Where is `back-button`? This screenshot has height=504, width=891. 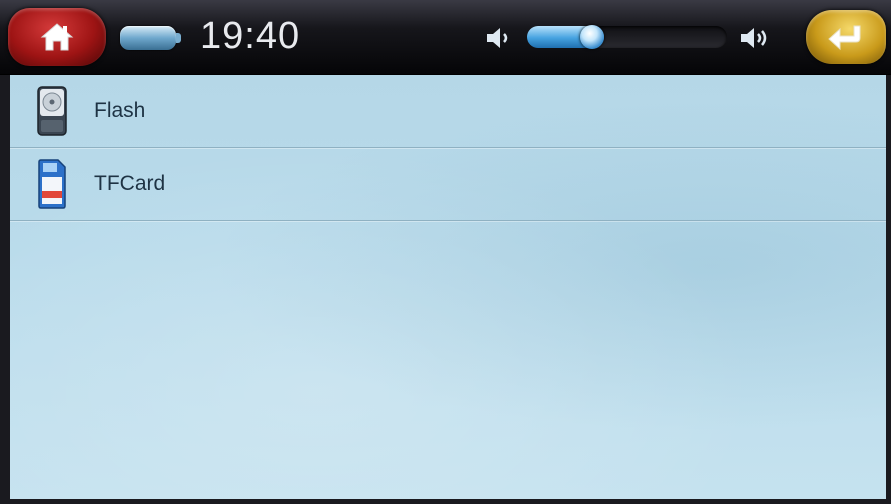
back-button is located at coordinates (846, 37).